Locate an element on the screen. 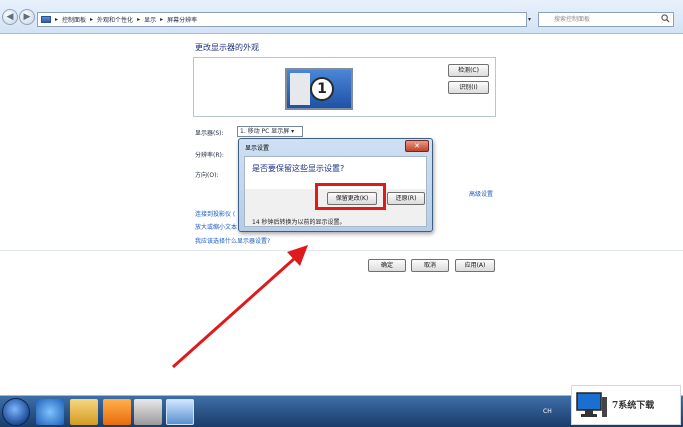 The width and height of the screenshot is (683, 427). ok-button: 确定 is located at coordinates (387, 265).